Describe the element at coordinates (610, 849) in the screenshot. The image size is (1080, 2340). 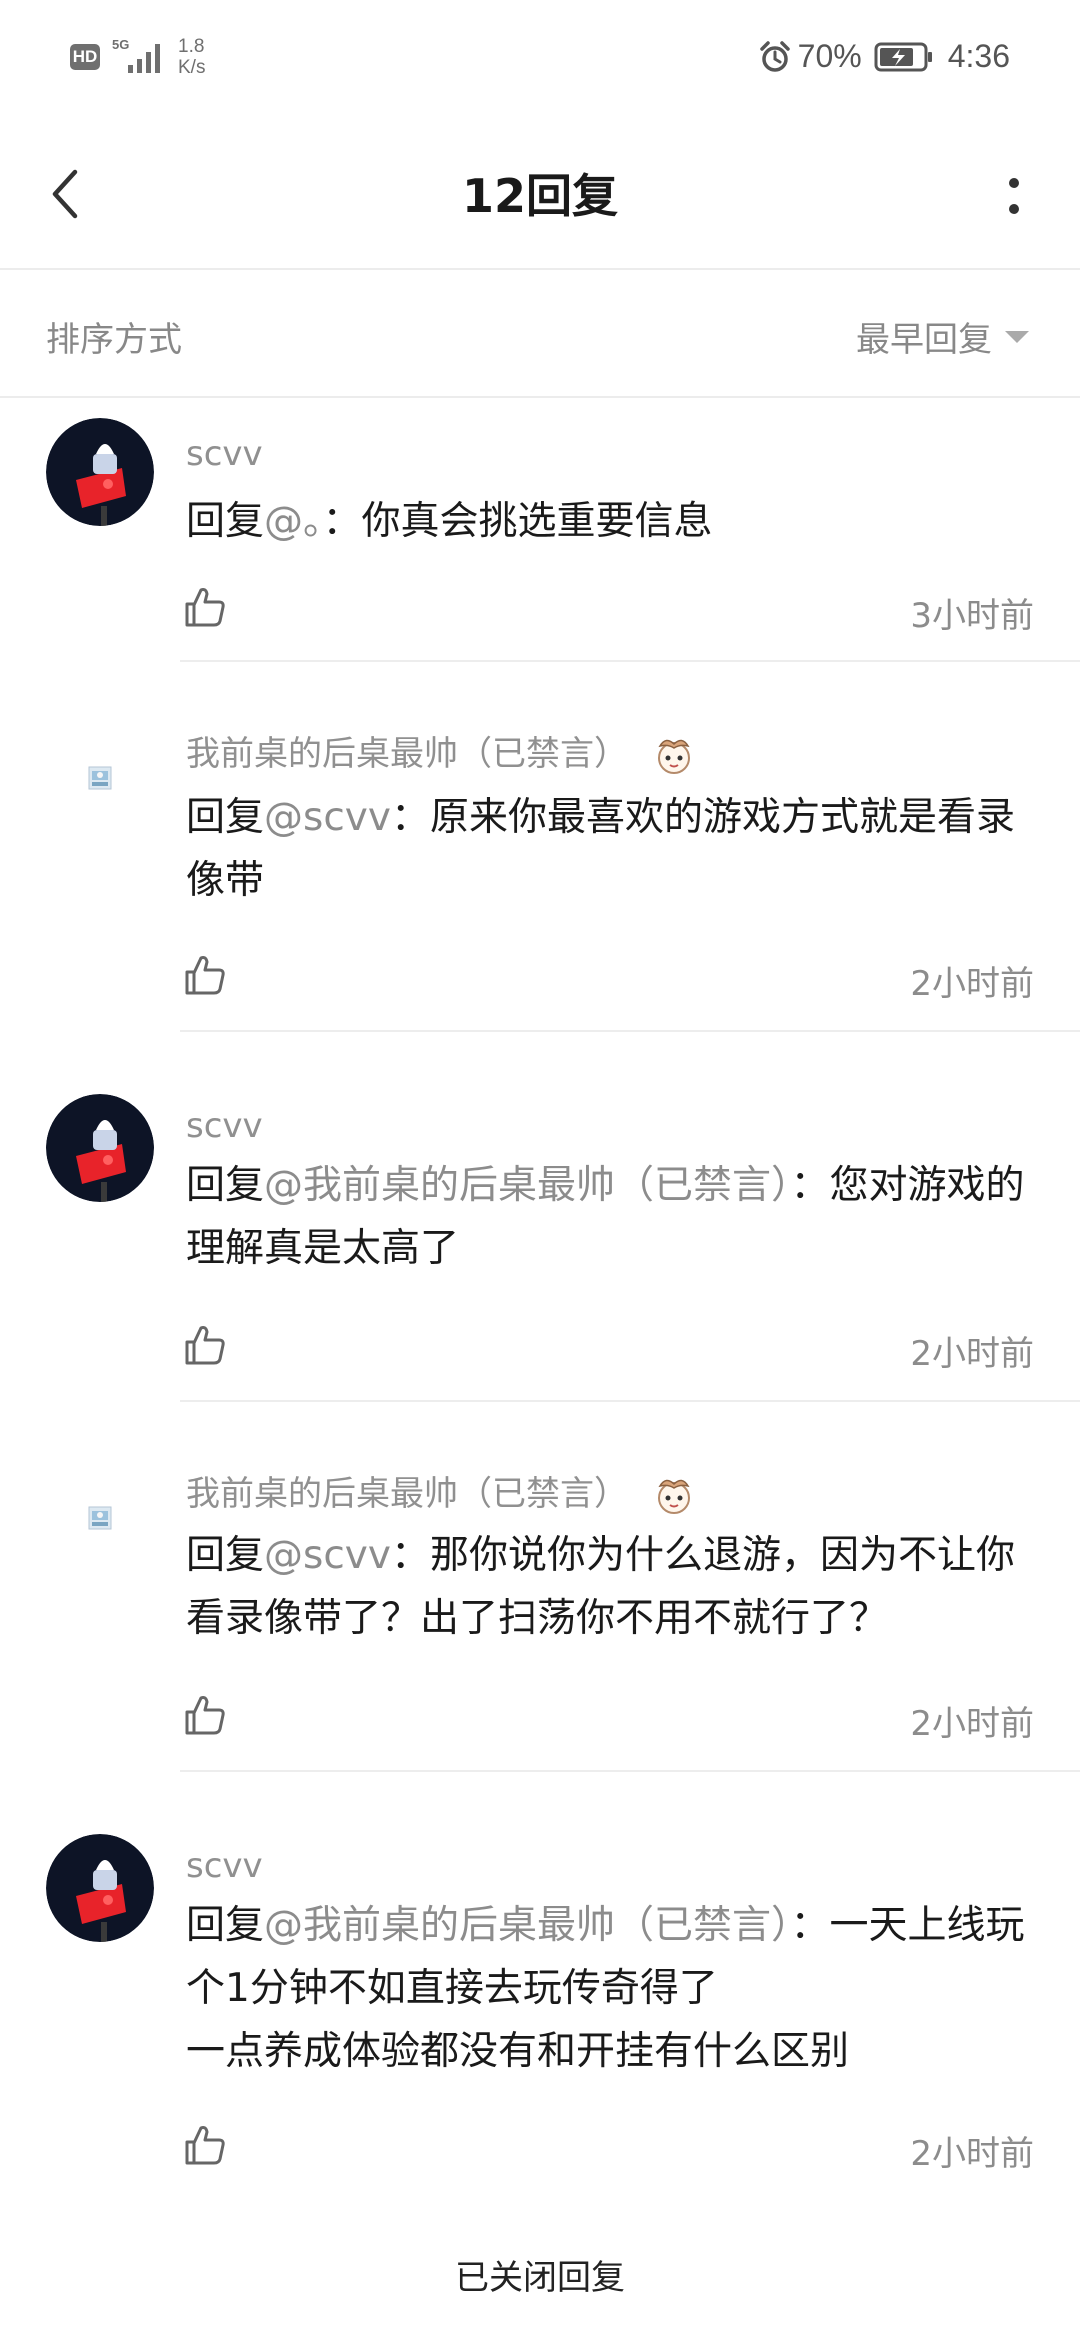
I see `comment-text: 回复@scvv：原来你最喜欢的游戏方式就是看录像带` at that location.